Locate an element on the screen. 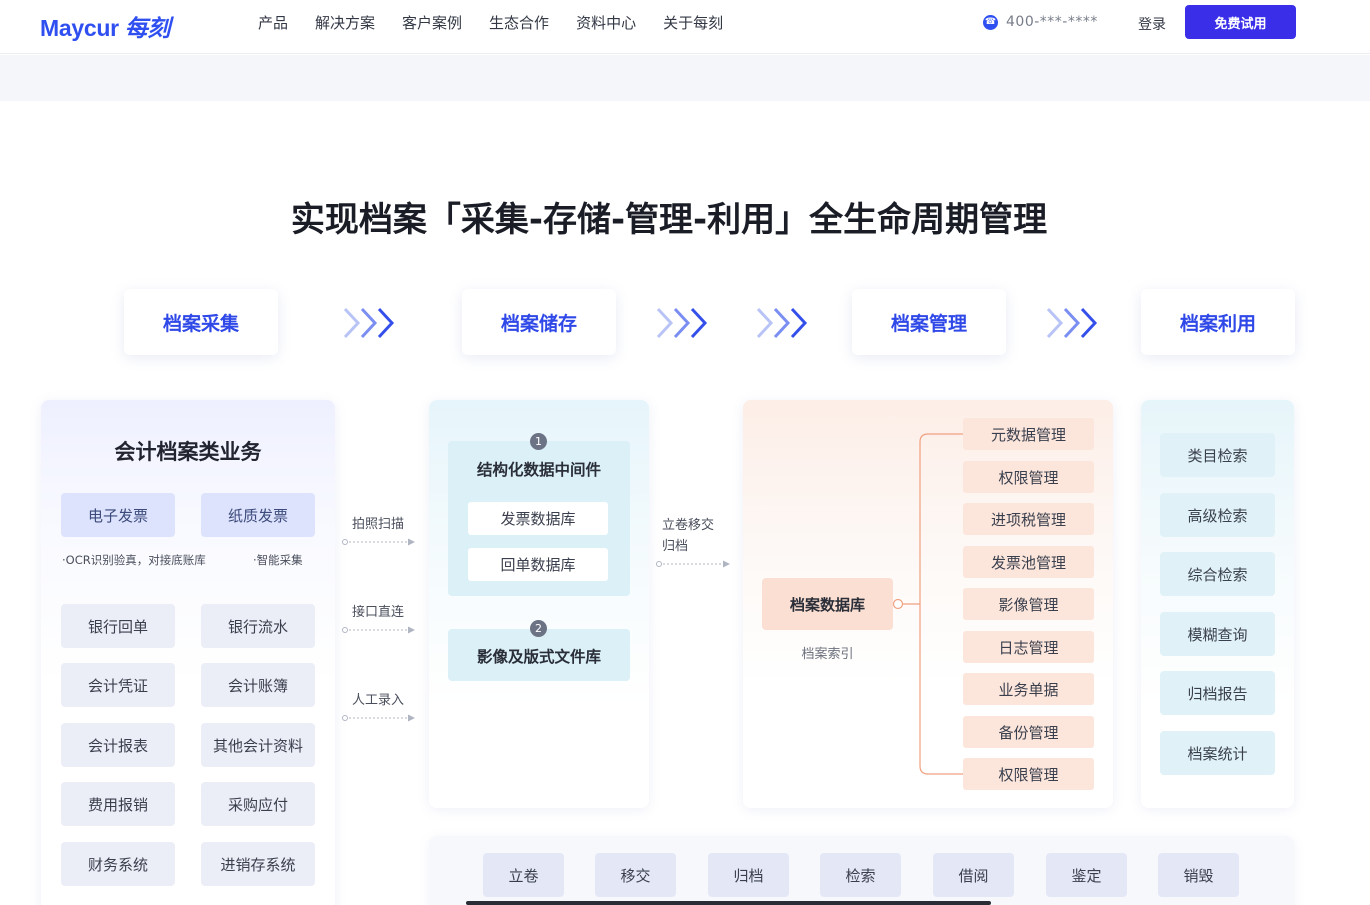 This screenshot has width=1370, height=905. transfer-label-1: 立卷移交 is located at coordinates (688, 525).